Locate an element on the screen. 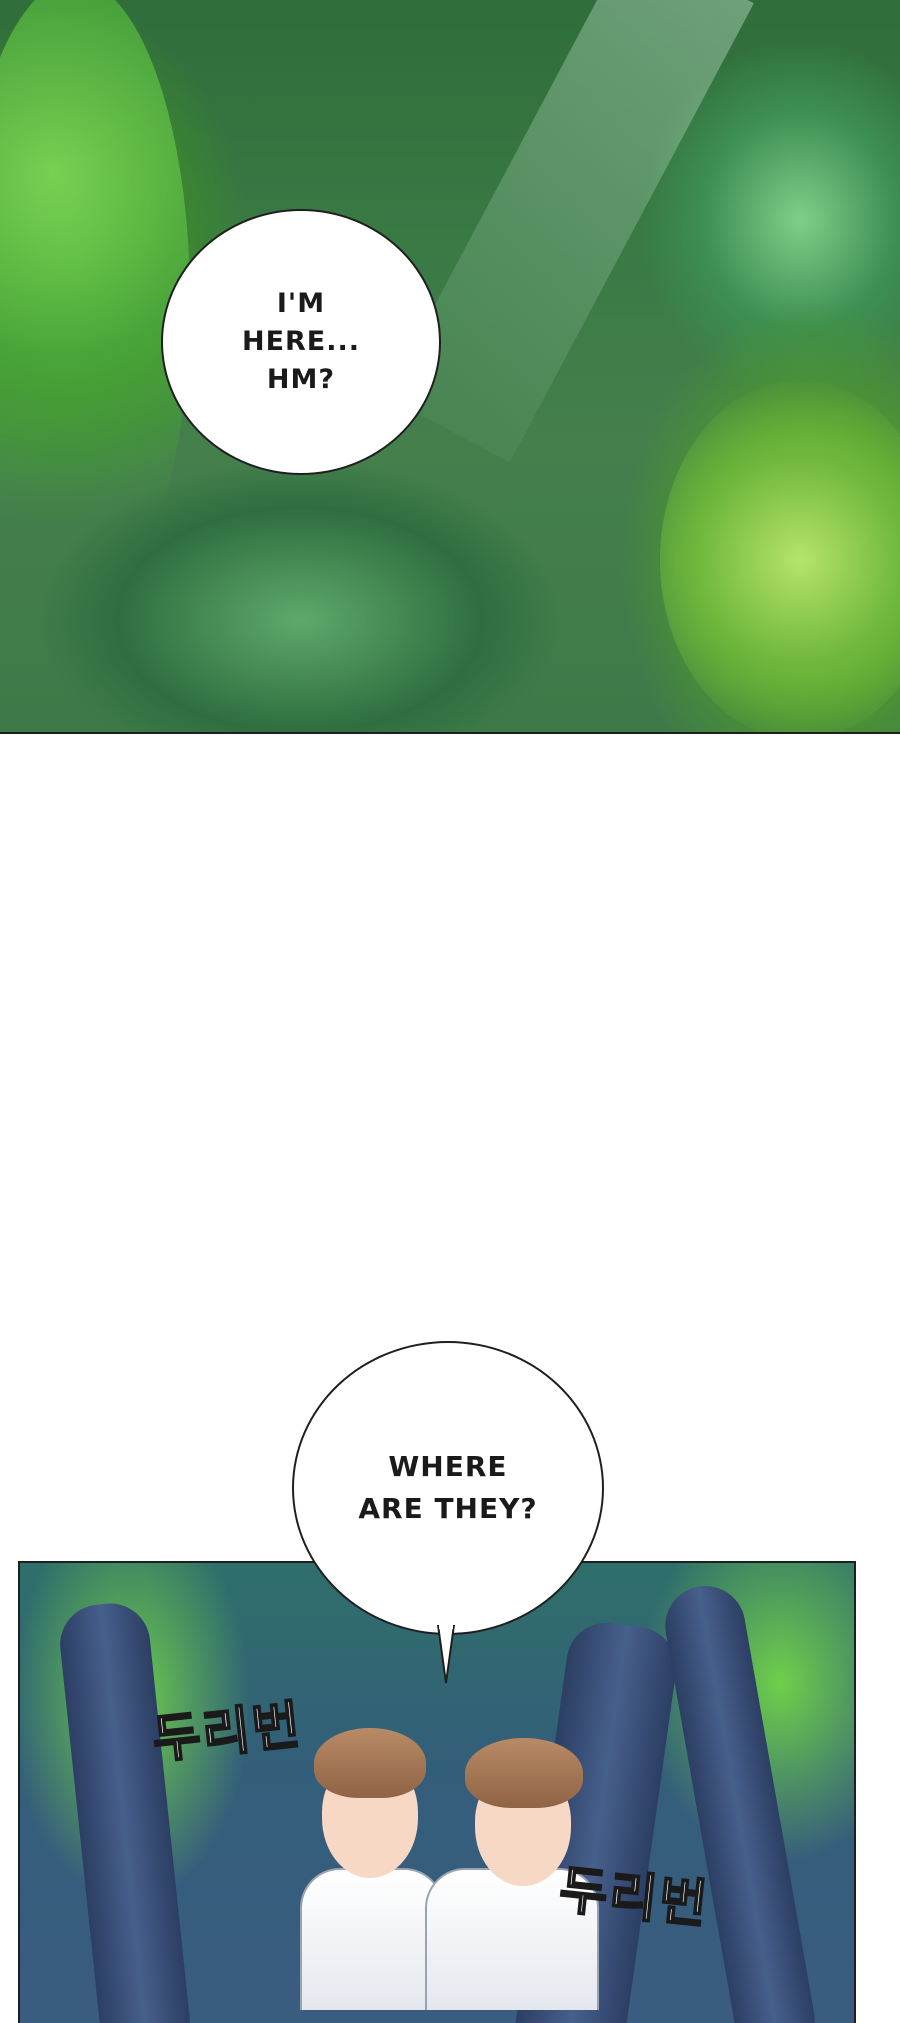  shirt is located at coordinates (372, 1939).